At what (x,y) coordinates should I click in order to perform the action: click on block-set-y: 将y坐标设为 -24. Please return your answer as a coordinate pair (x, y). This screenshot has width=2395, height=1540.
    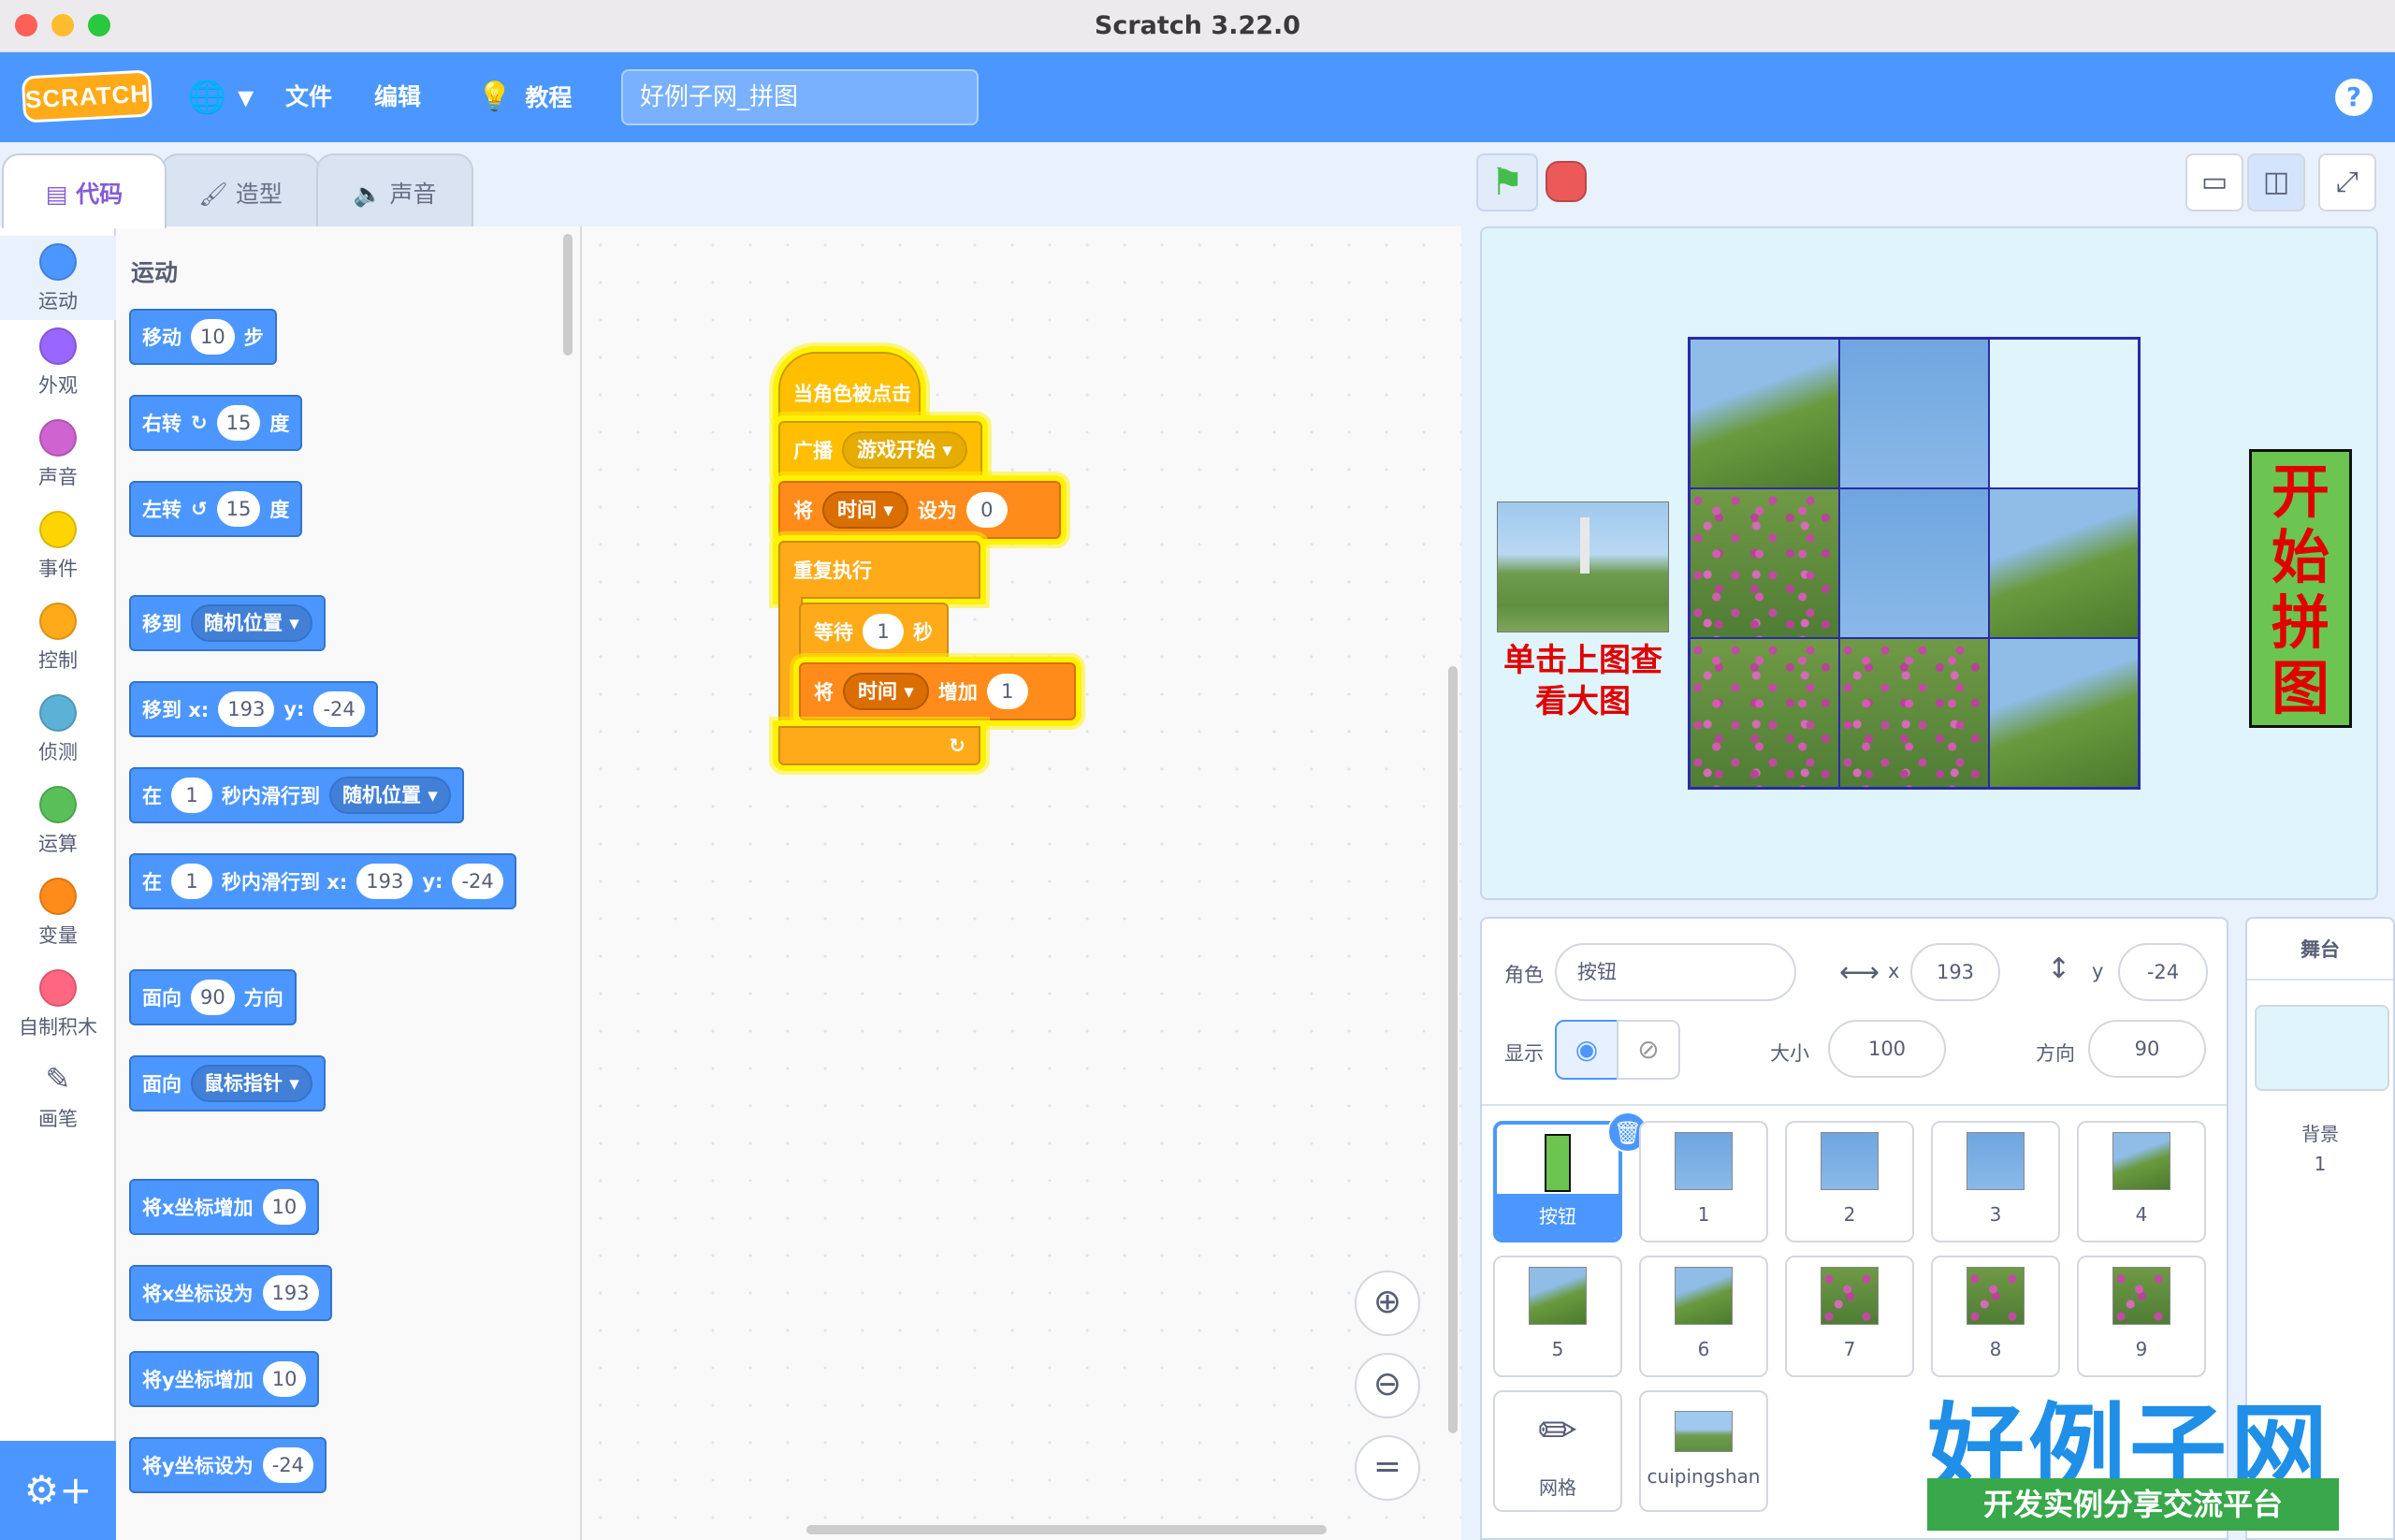
    Looking at the image, I should click on (228, 1465).